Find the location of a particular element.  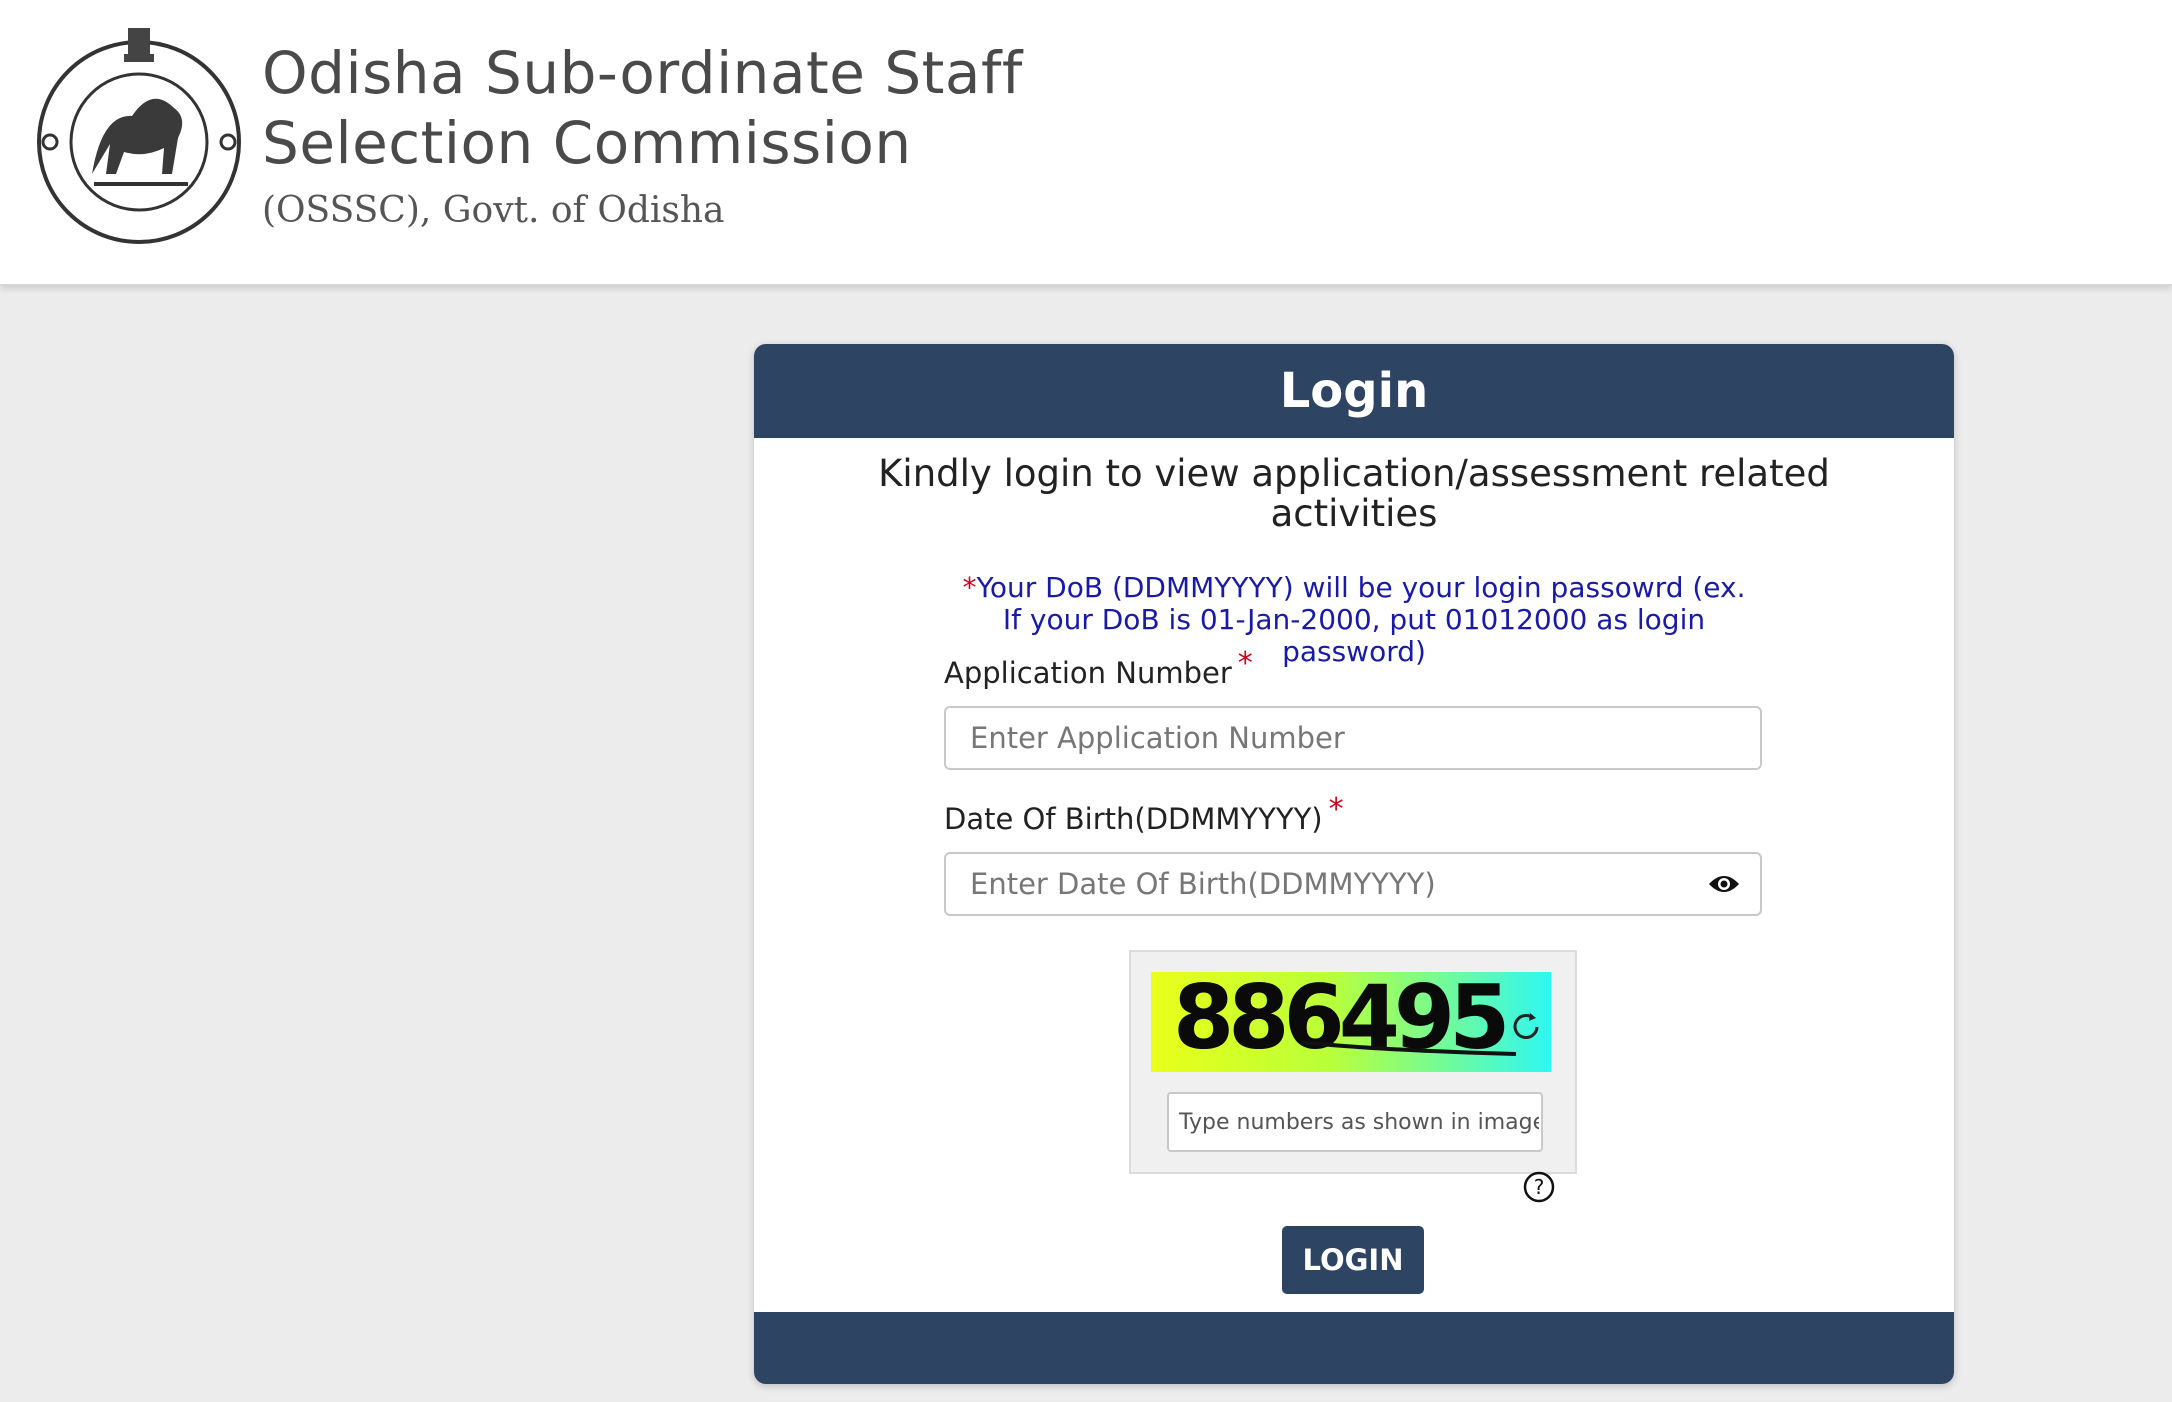

dob-label: Date Of Birth(DDMMYYYY) * is located at coordinates (1144, 814).